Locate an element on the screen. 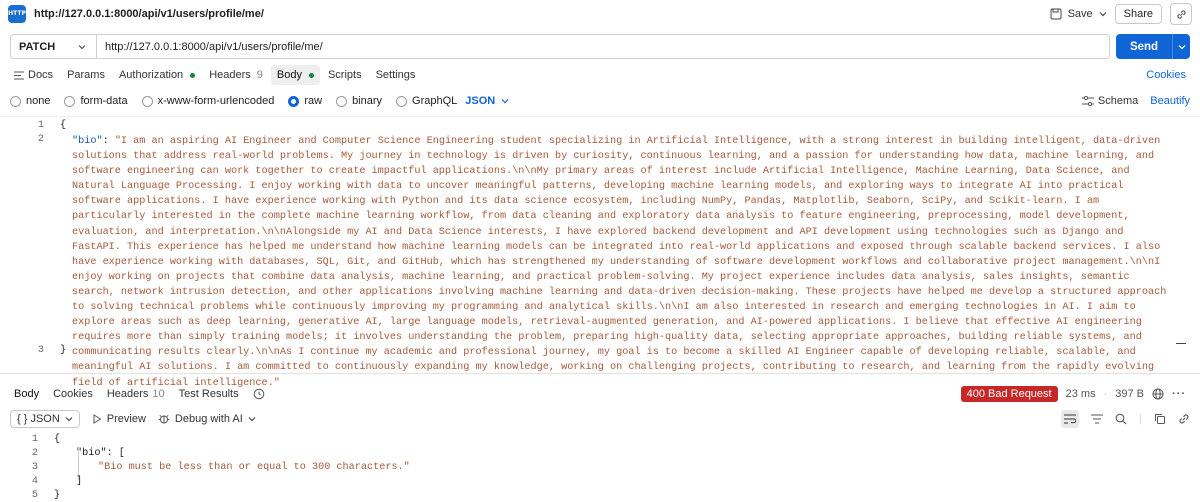  preview-button: Preview is located at coordinates (119, 419).